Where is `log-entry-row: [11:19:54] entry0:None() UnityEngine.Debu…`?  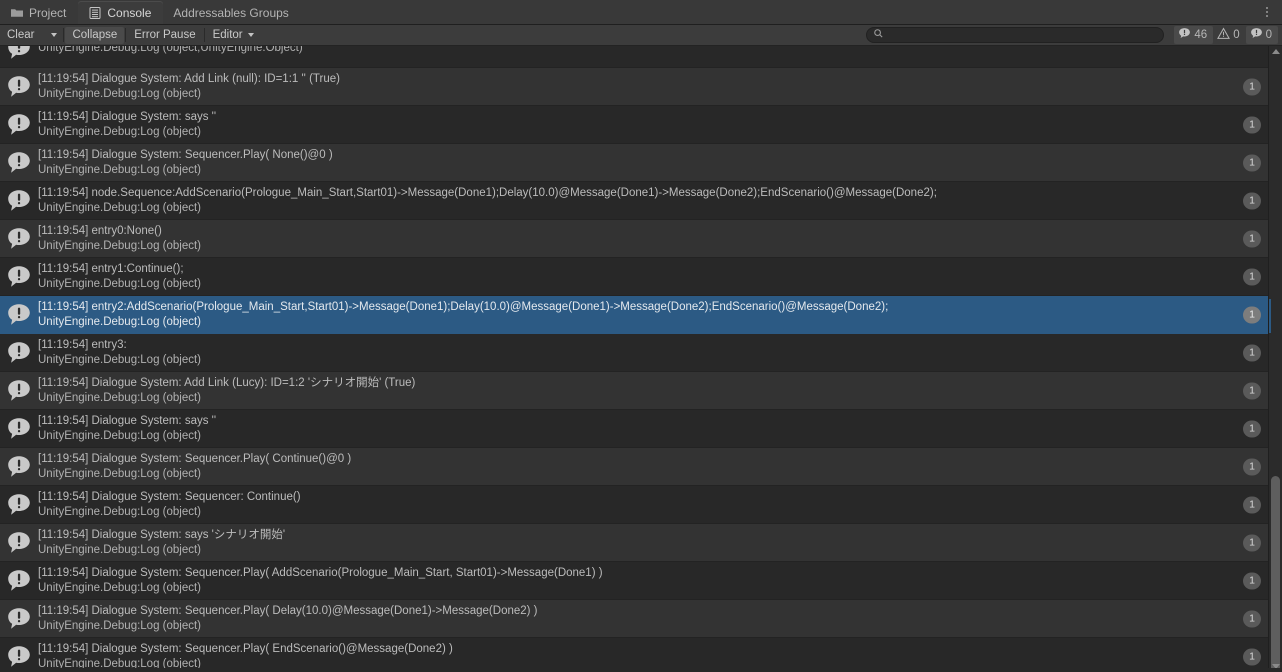
log-entry-row: [11:19:54] entry0:None() UnityEngine.Debu… is located at coordinates (634, 239).